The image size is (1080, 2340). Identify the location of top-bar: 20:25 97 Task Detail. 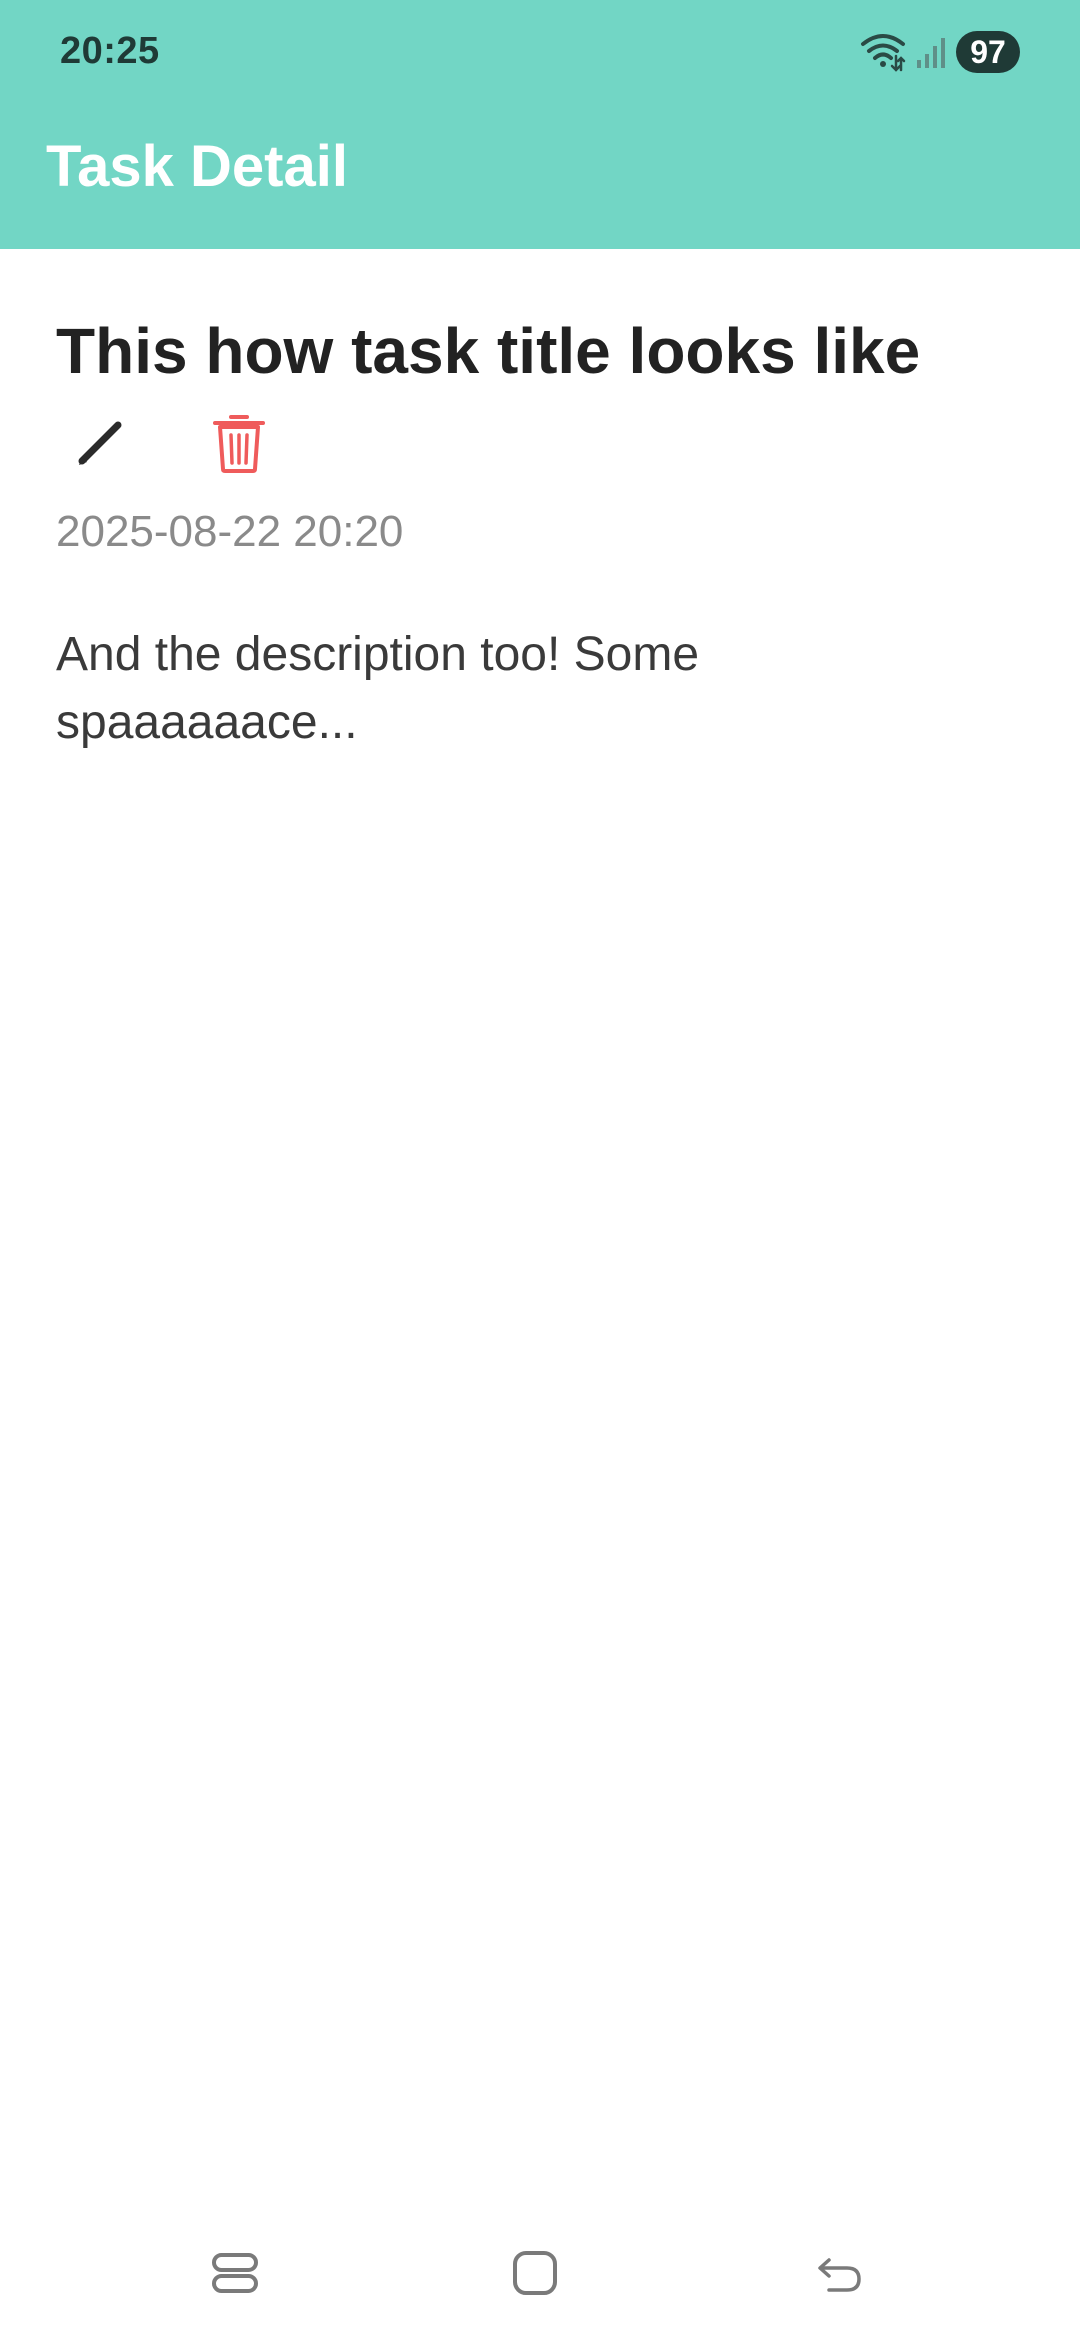
(540, 124).